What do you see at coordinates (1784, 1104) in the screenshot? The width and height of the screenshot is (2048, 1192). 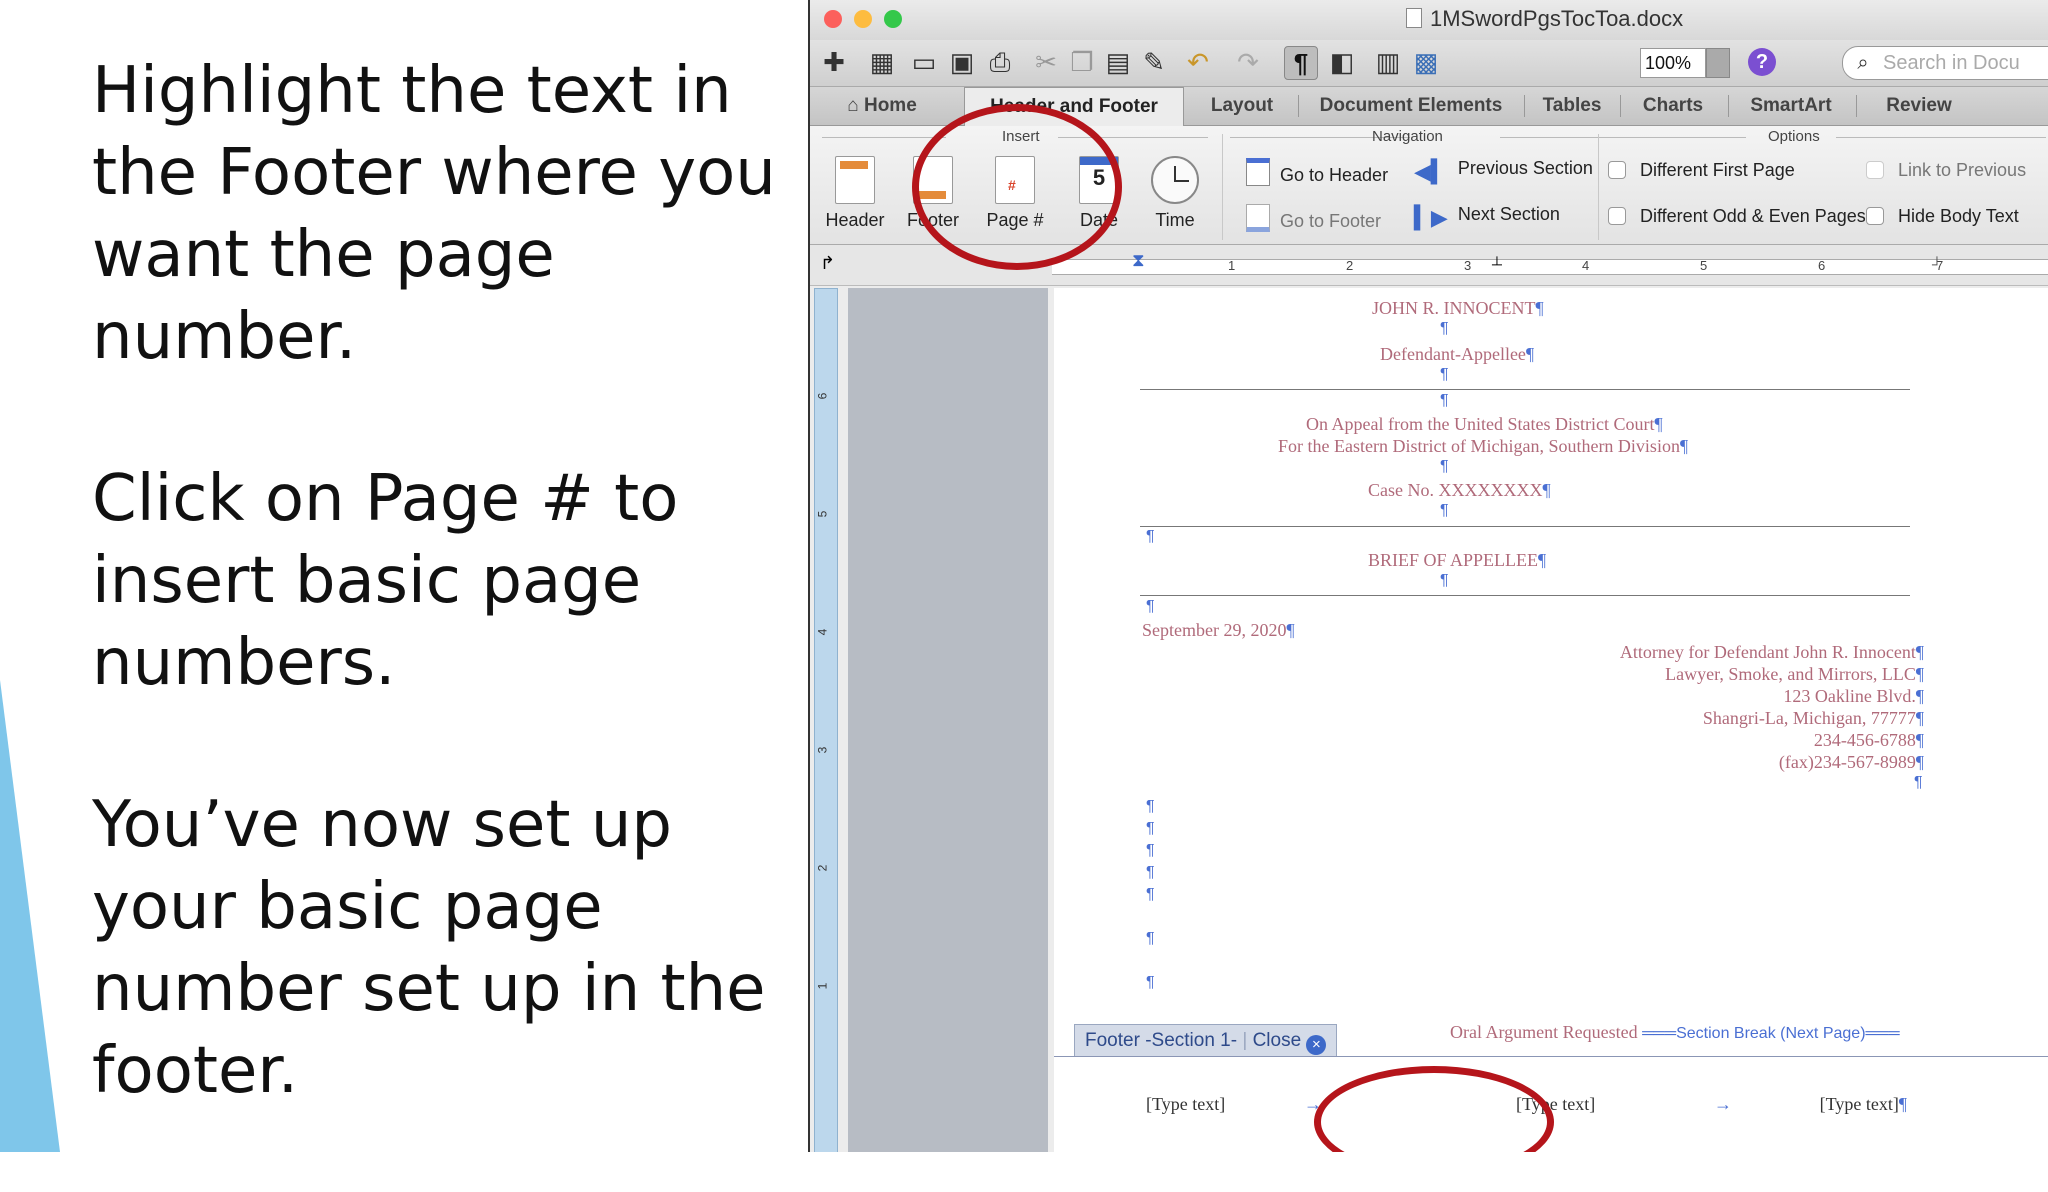 I see `footer-right-line: [Type text]¶` at bounding box center [1784, 1104].